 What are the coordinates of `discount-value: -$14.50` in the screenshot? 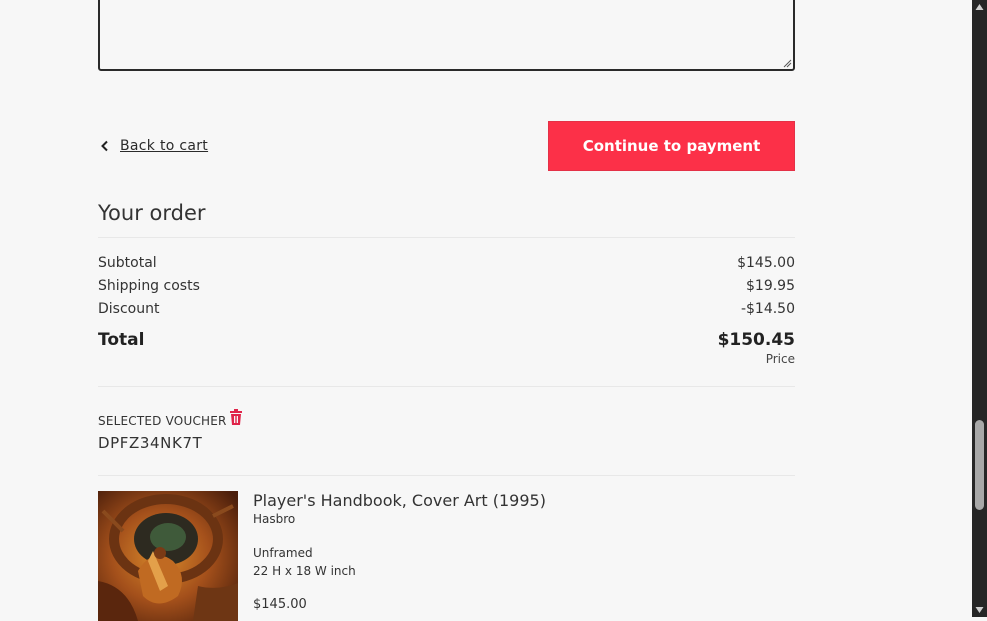 It's located at (767, 309).